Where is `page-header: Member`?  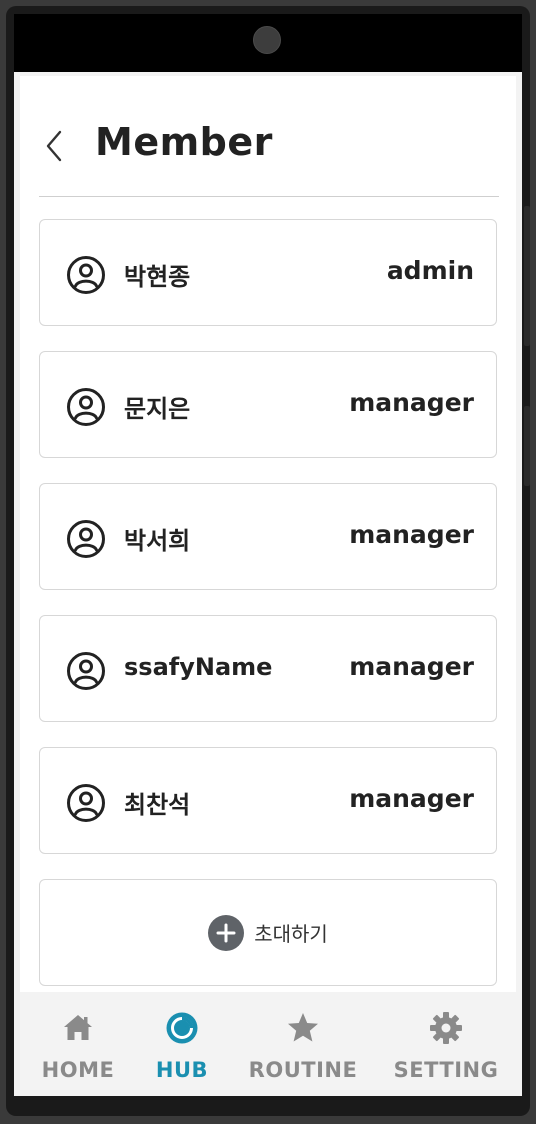 page-header: Member is located at coordinates (268, 137).